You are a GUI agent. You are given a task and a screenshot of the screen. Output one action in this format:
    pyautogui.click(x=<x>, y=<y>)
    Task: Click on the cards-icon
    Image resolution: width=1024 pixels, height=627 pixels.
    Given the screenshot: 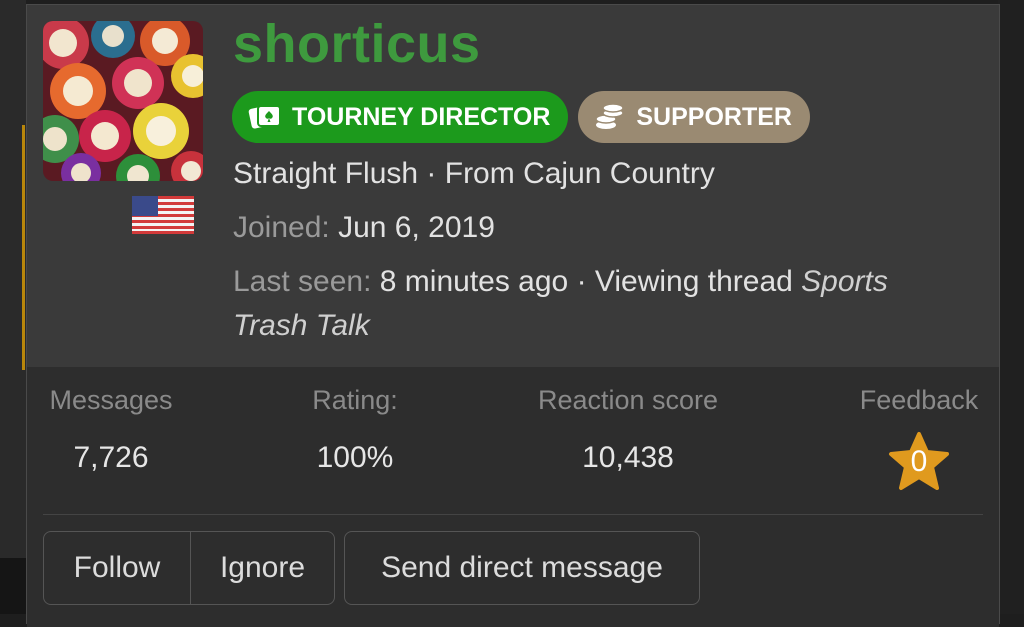 What is the action you would take?
    pyautogui.click(x=265, y=117)
    